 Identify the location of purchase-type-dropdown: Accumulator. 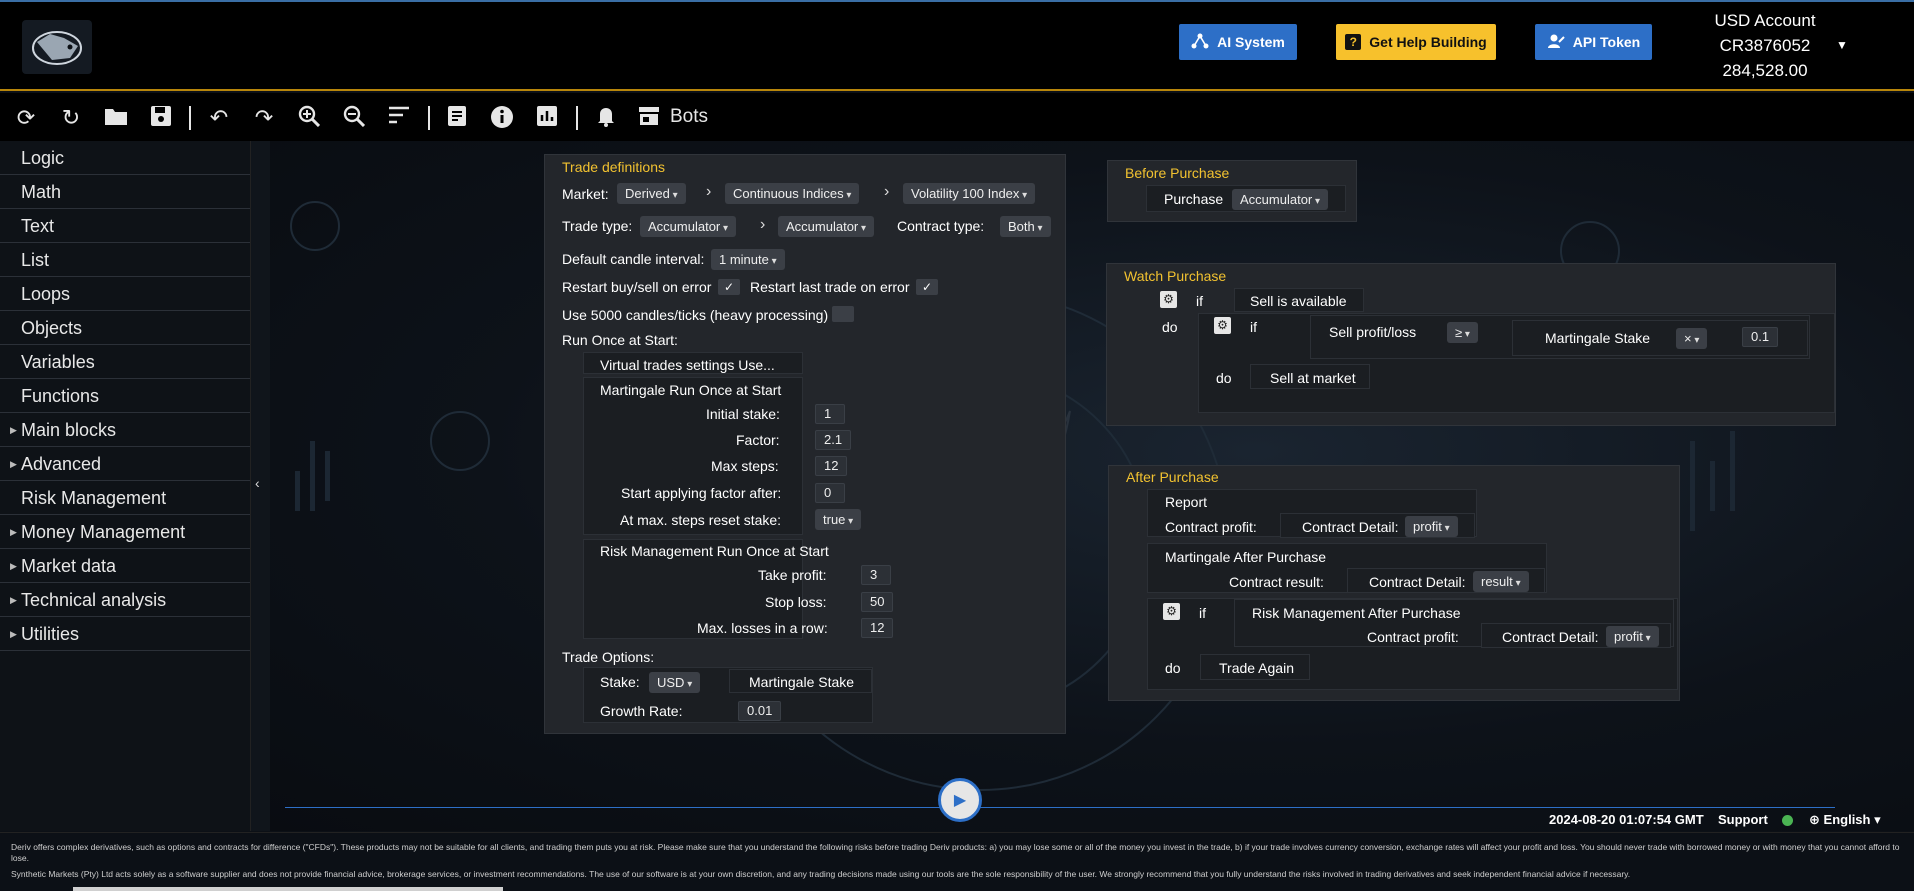
(1280, 199).